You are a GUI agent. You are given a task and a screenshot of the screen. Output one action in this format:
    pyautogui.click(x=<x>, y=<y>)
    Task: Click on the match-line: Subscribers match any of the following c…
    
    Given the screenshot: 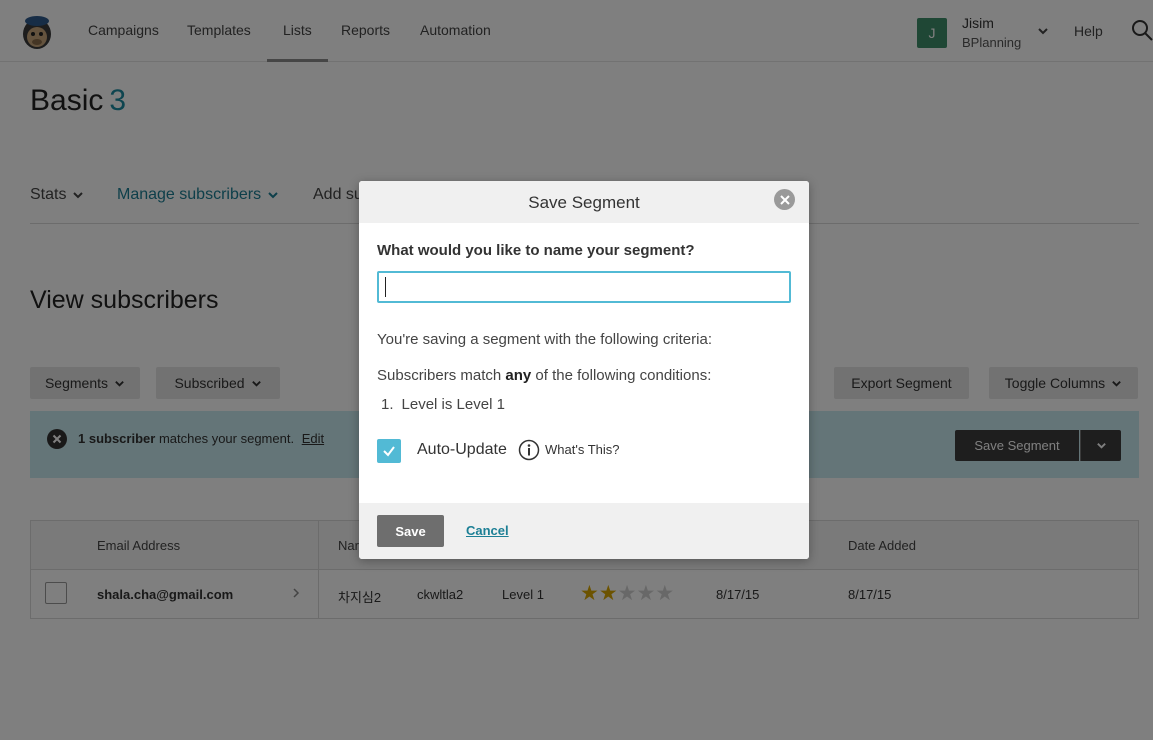 What is the action you would take?
    pyautogui.click(x=544, y=375)
    